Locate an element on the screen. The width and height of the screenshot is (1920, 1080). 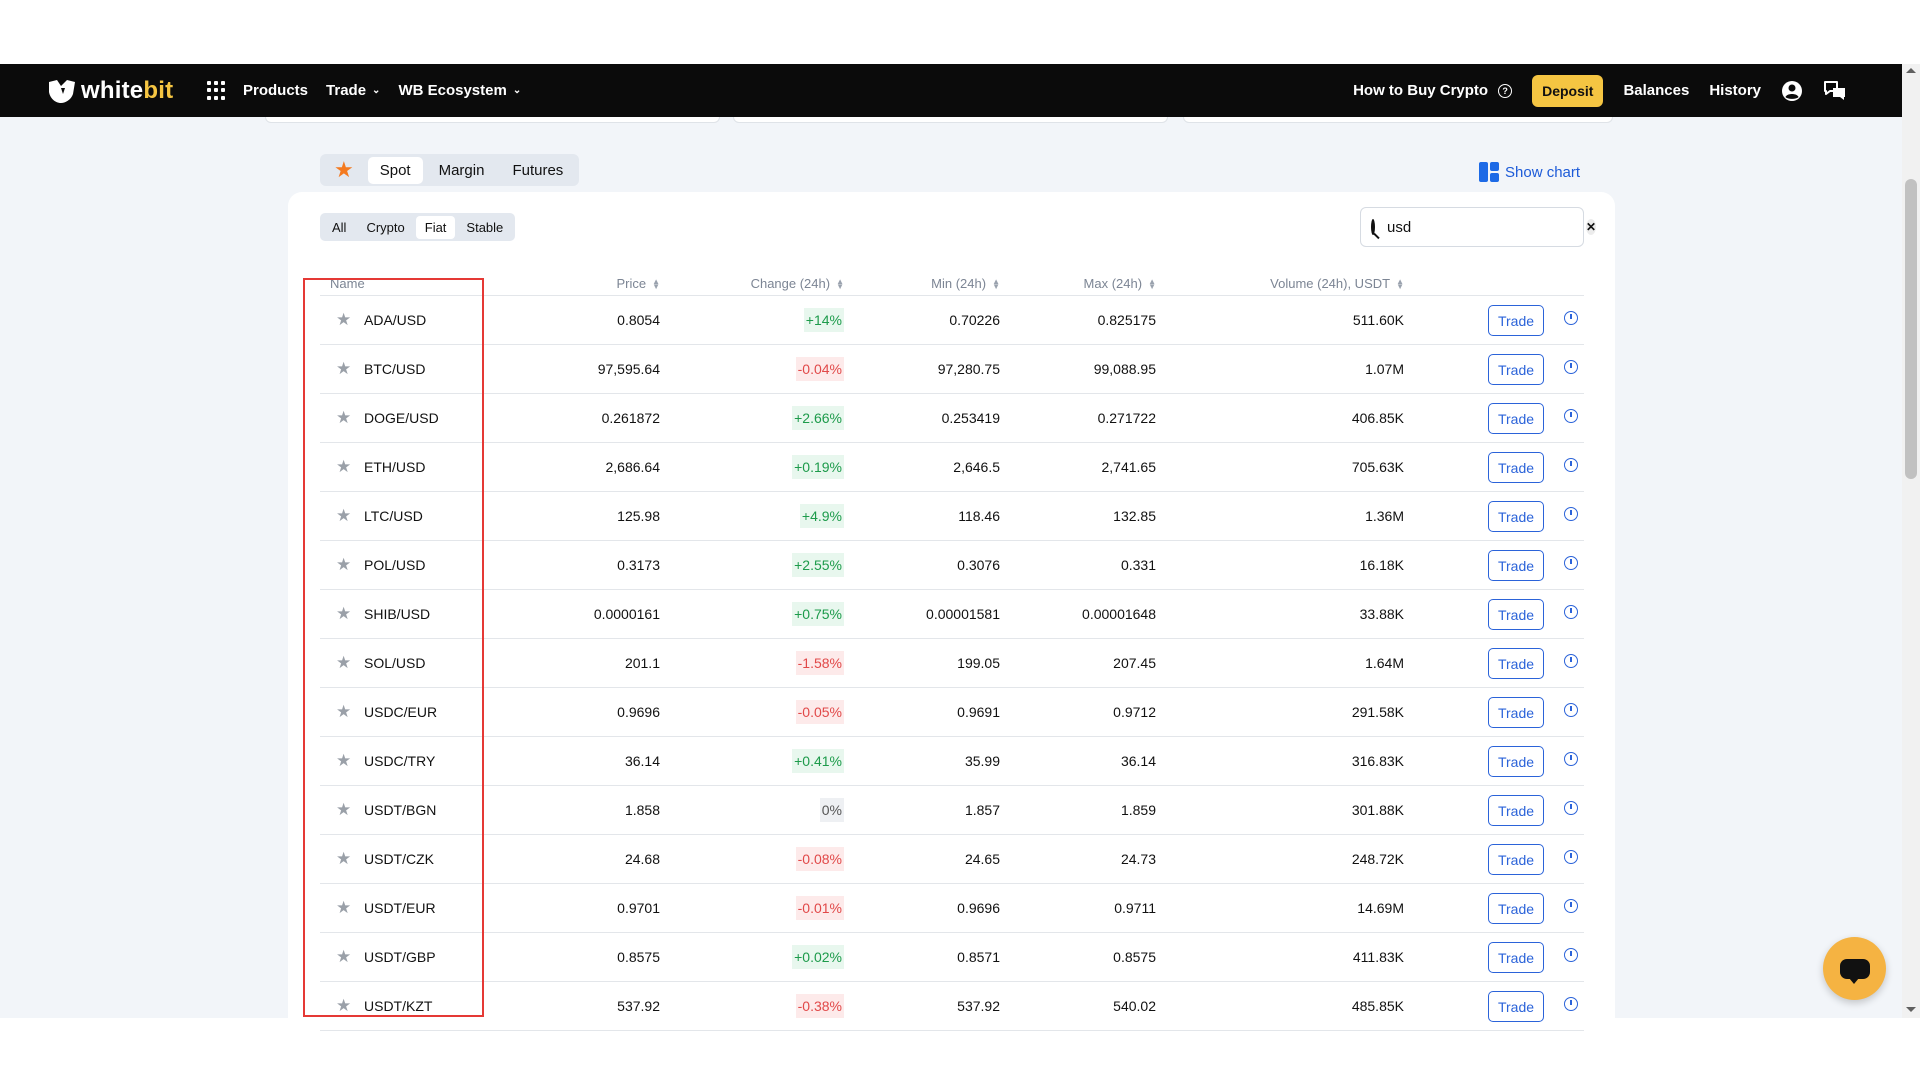
filter-crypto: Crypto is located at coordinates (385, 227).